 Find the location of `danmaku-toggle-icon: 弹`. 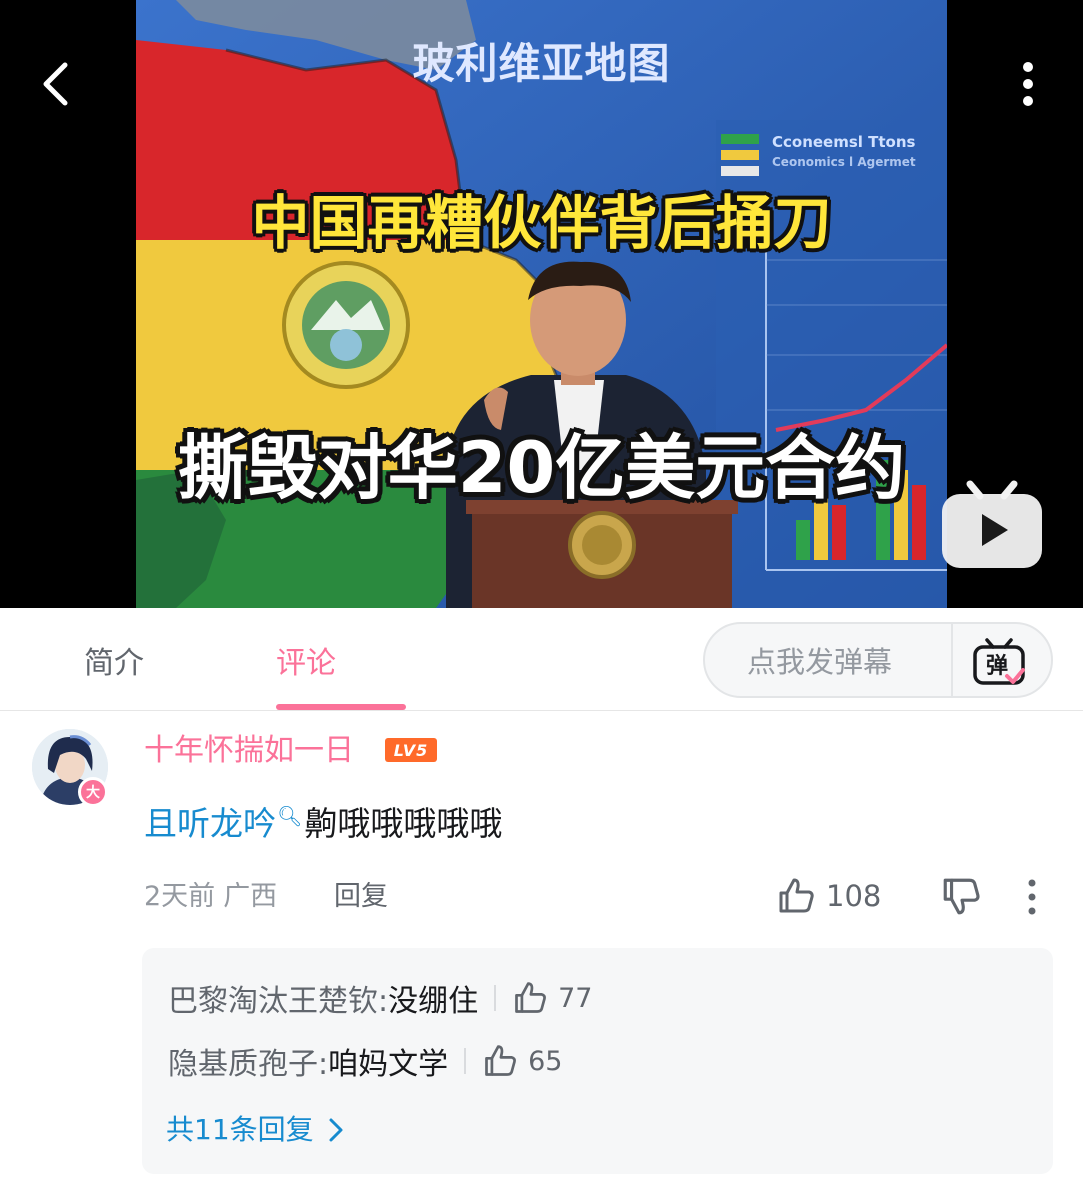

danmaku-toggle-icon: 弹 is located at coordinates (999, 662).